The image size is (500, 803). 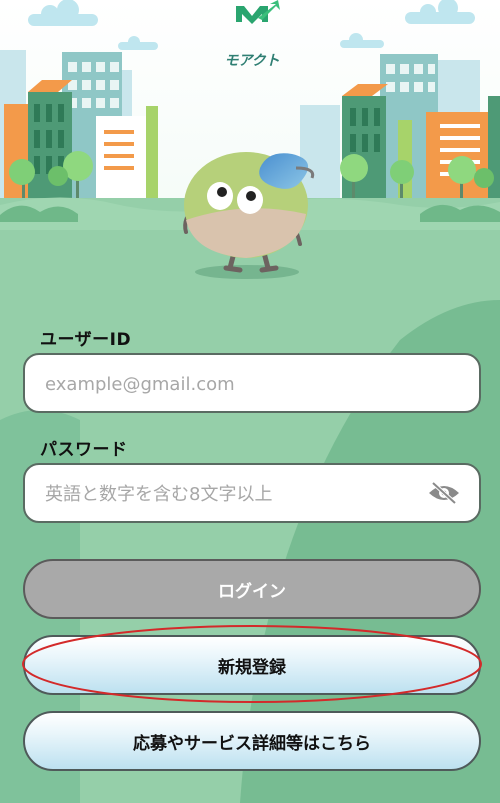 I want to click on service-info-button-label: 応募やサービス詳細等はこちら, so click(x=252, y=743).